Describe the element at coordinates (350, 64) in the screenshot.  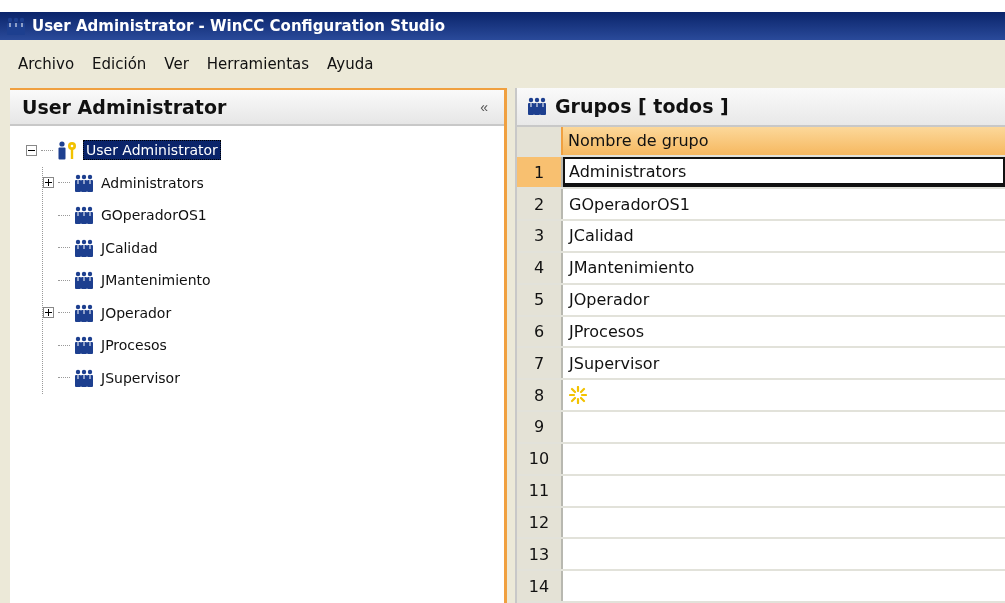
I see `menu-item: Ayuda` at that location.